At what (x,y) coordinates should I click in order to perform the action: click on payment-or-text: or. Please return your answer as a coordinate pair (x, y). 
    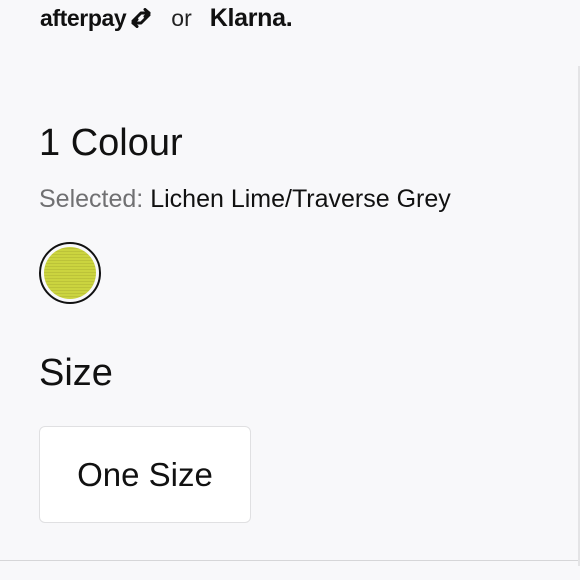
    Looking at the image, I should click on (181, 17).